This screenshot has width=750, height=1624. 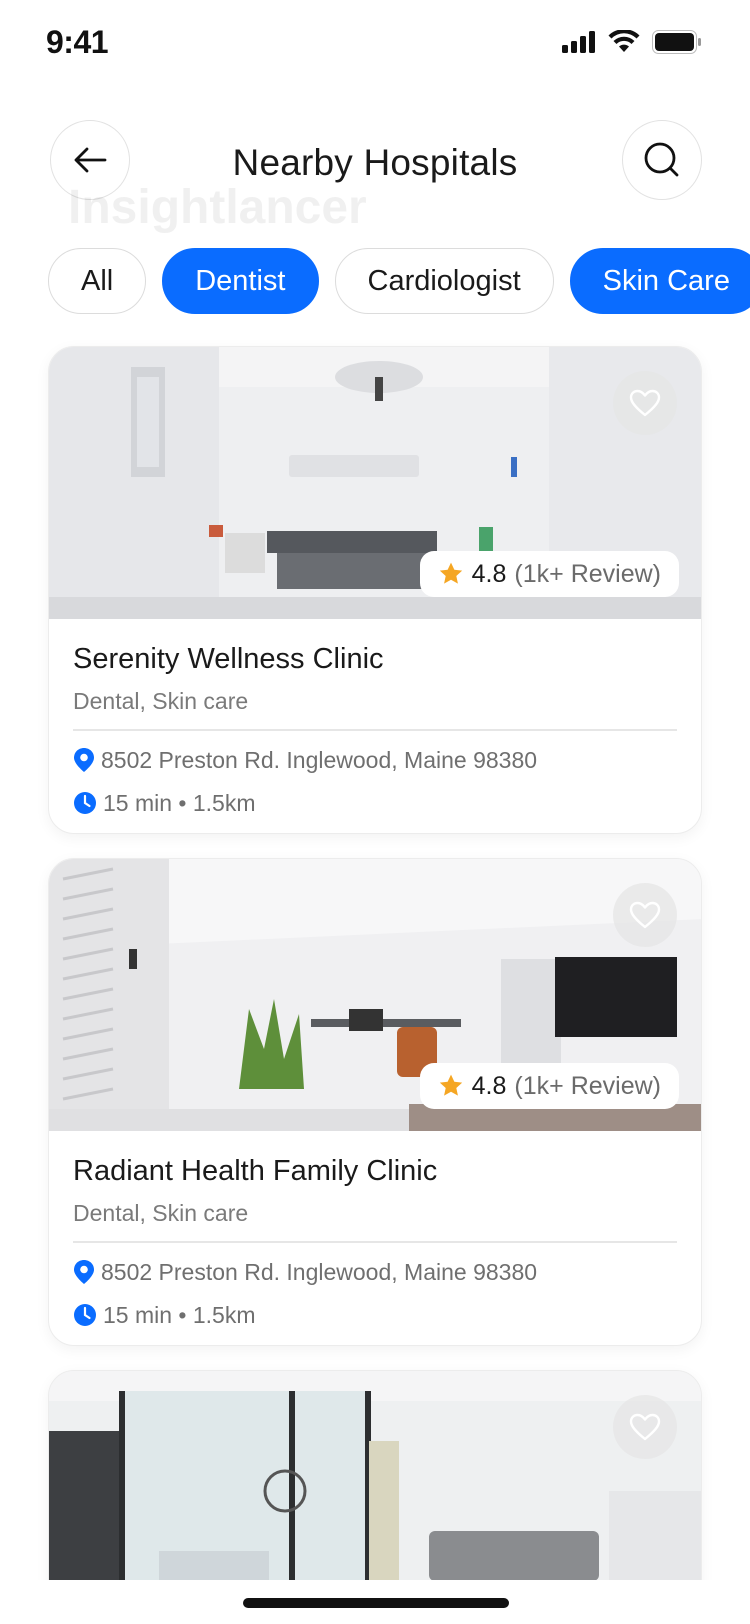 I want to click on status-icons, so click(x=632, y=42).